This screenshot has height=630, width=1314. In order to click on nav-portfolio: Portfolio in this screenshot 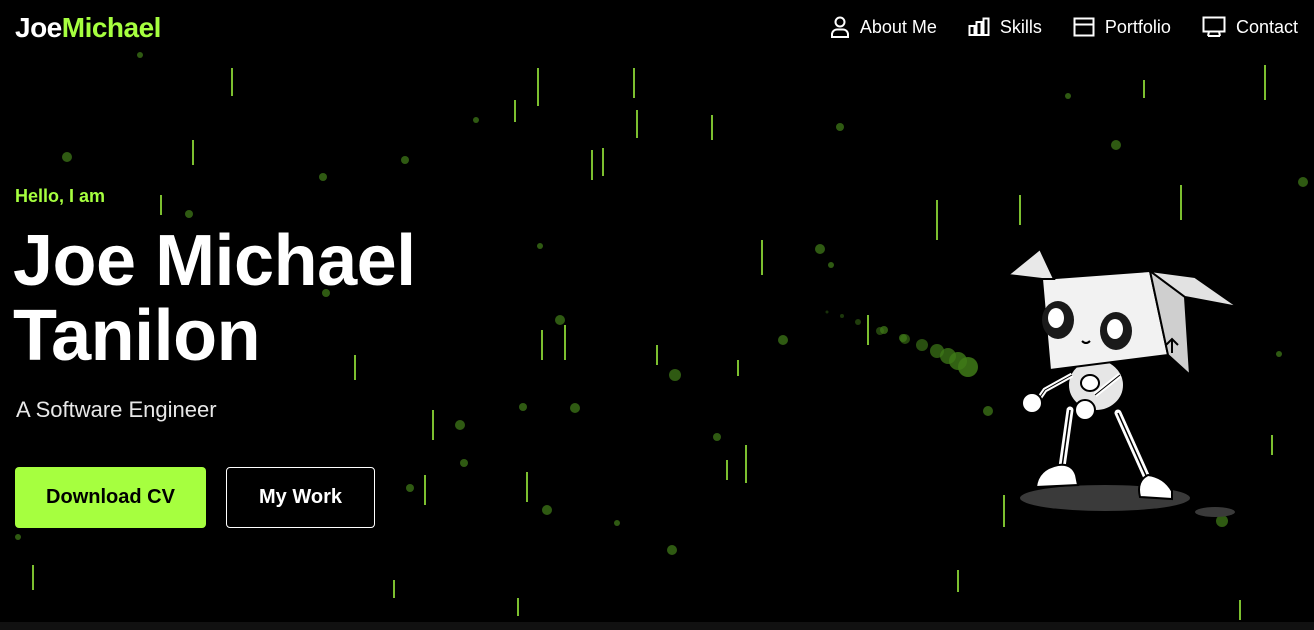, I will do `click(1122, 27)`.